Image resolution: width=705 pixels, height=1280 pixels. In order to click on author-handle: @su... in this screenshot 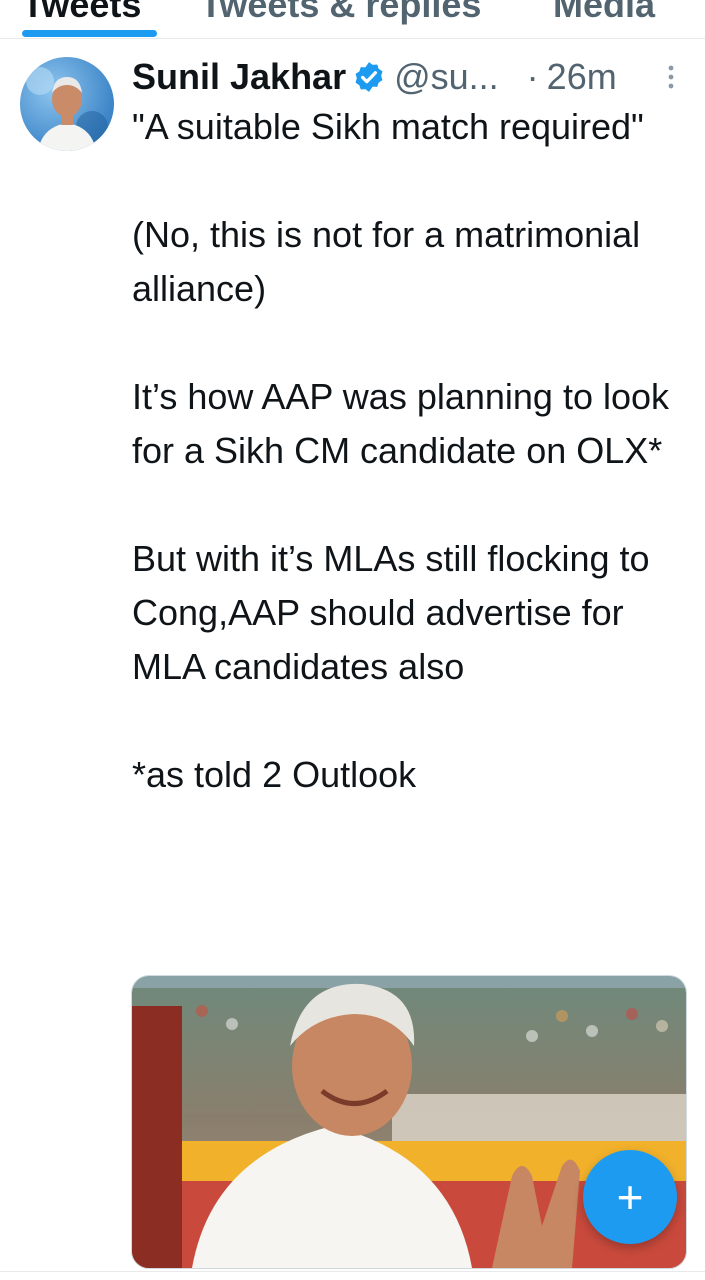, I will do `click(446, 77)`.